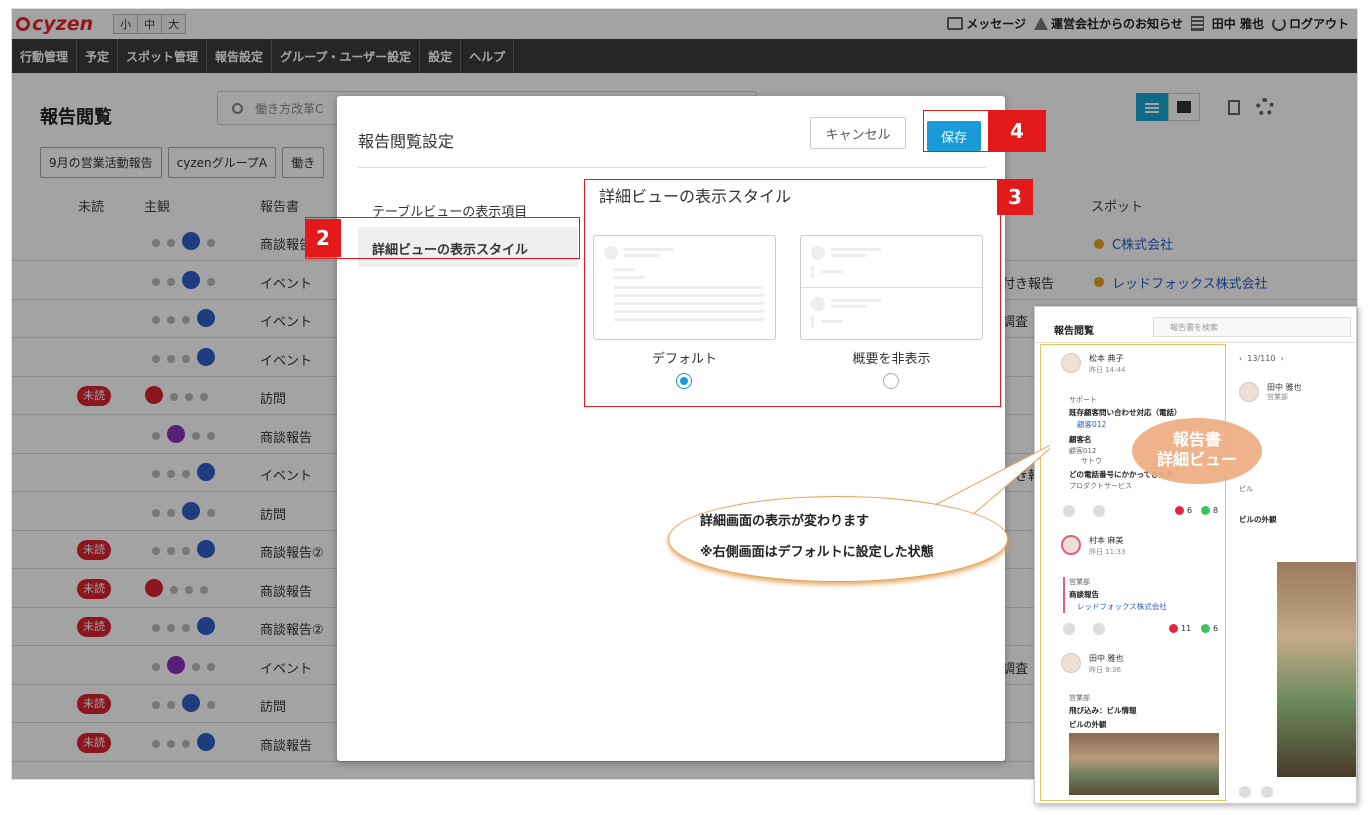  Describe the element at coordinates (1258, 519) in the screenshot. I see `detail-label: ビルの外観` at that location.